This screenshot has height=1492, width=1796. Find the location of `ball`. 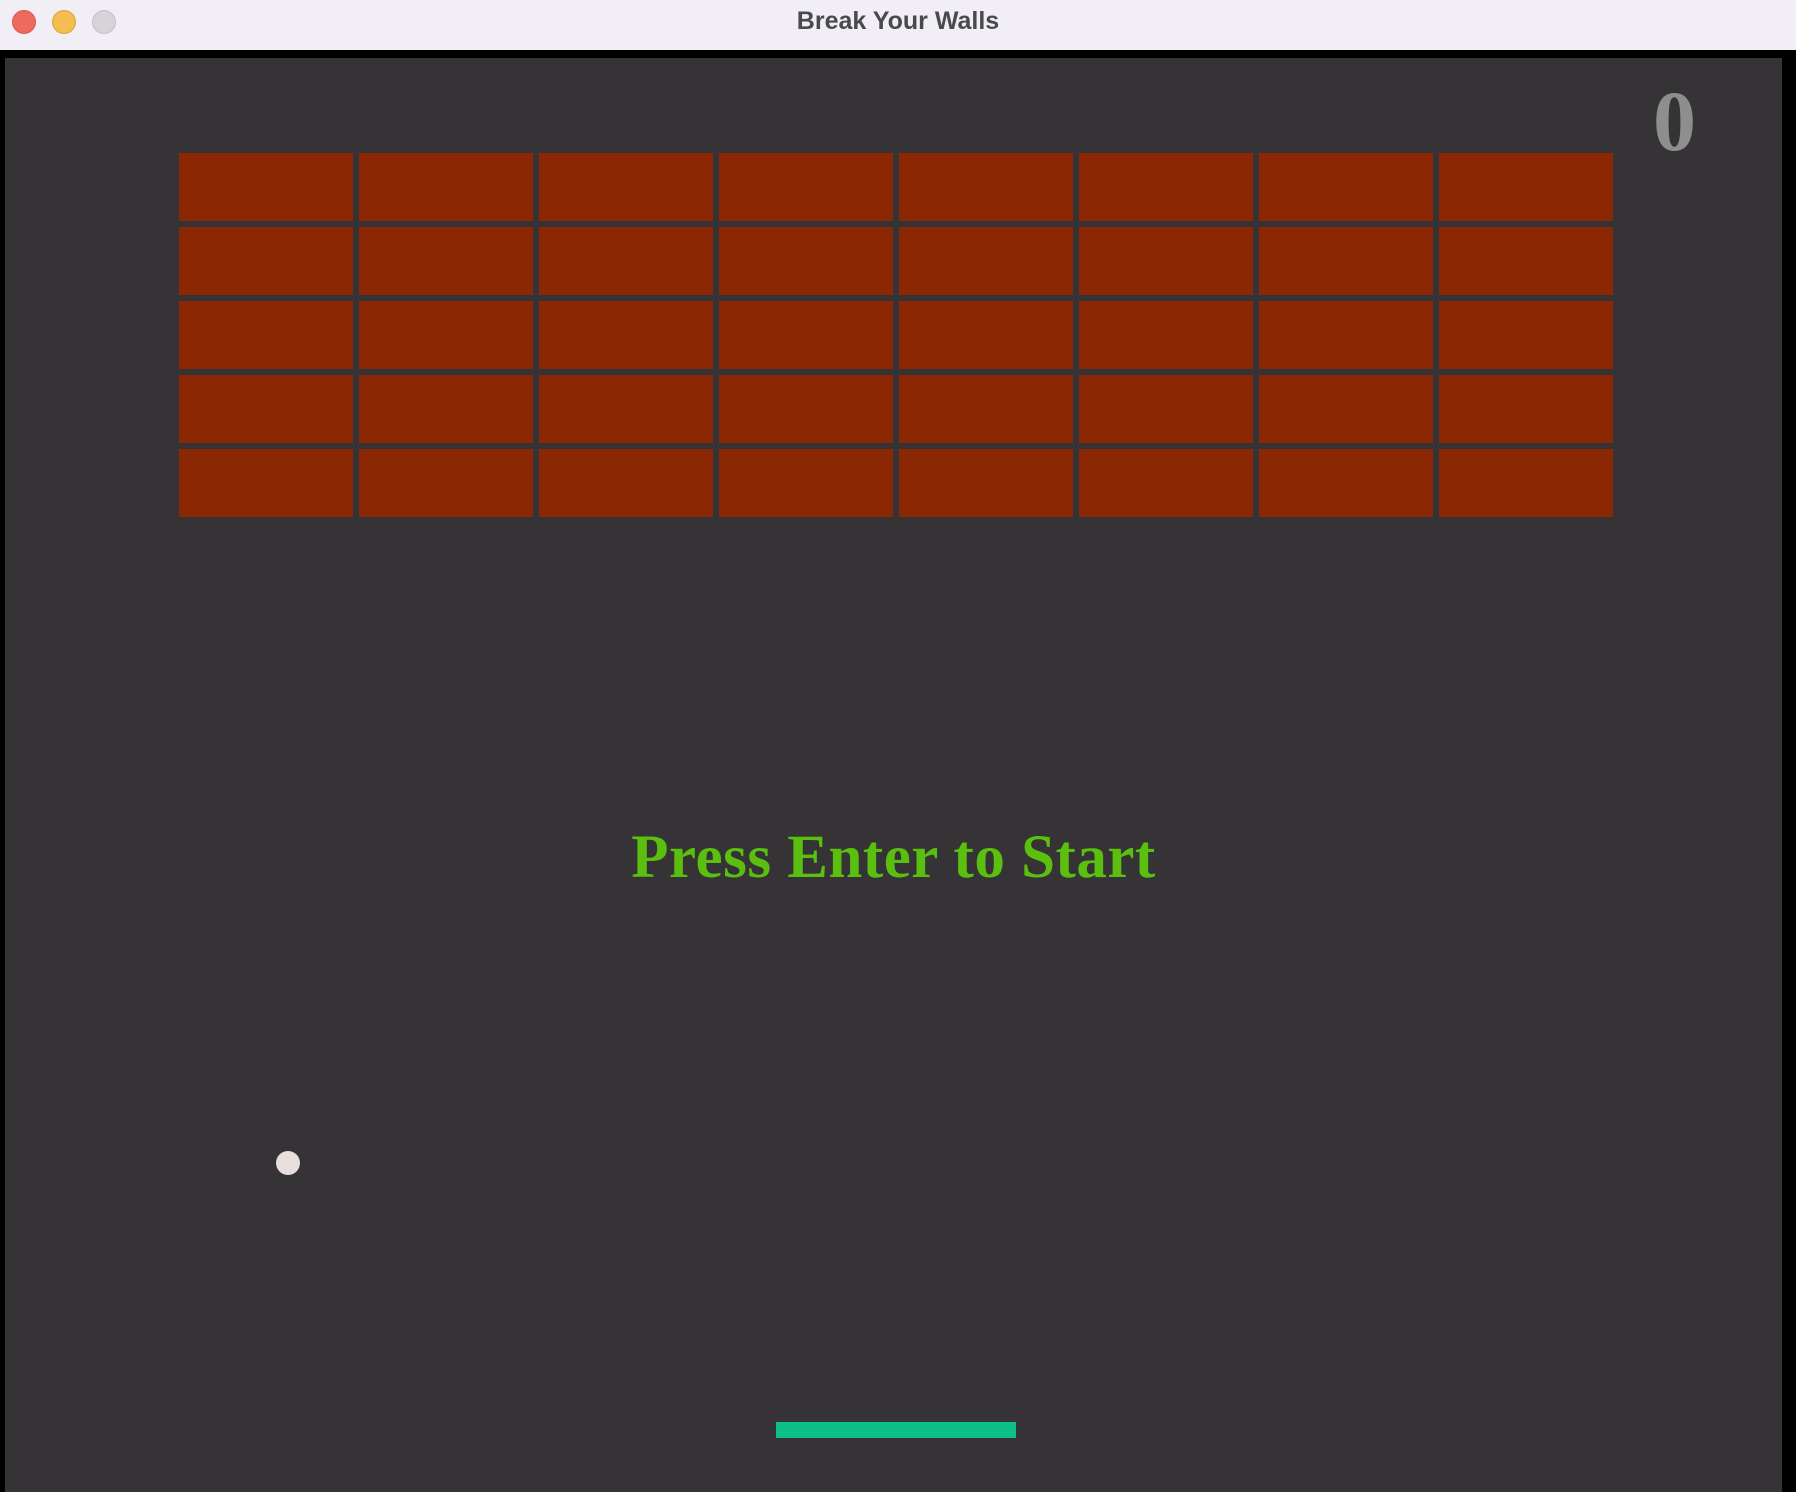

ball is located at coordinates (288, 1163).